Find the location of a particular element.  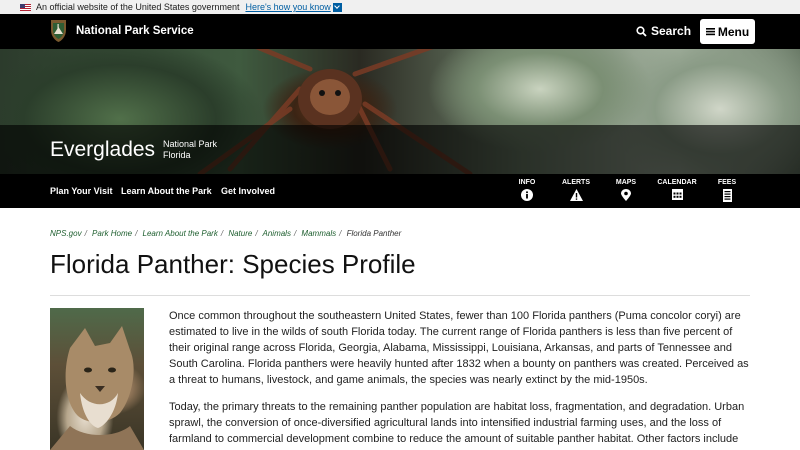

map-pin-icon is located at coordinates (626, 195).